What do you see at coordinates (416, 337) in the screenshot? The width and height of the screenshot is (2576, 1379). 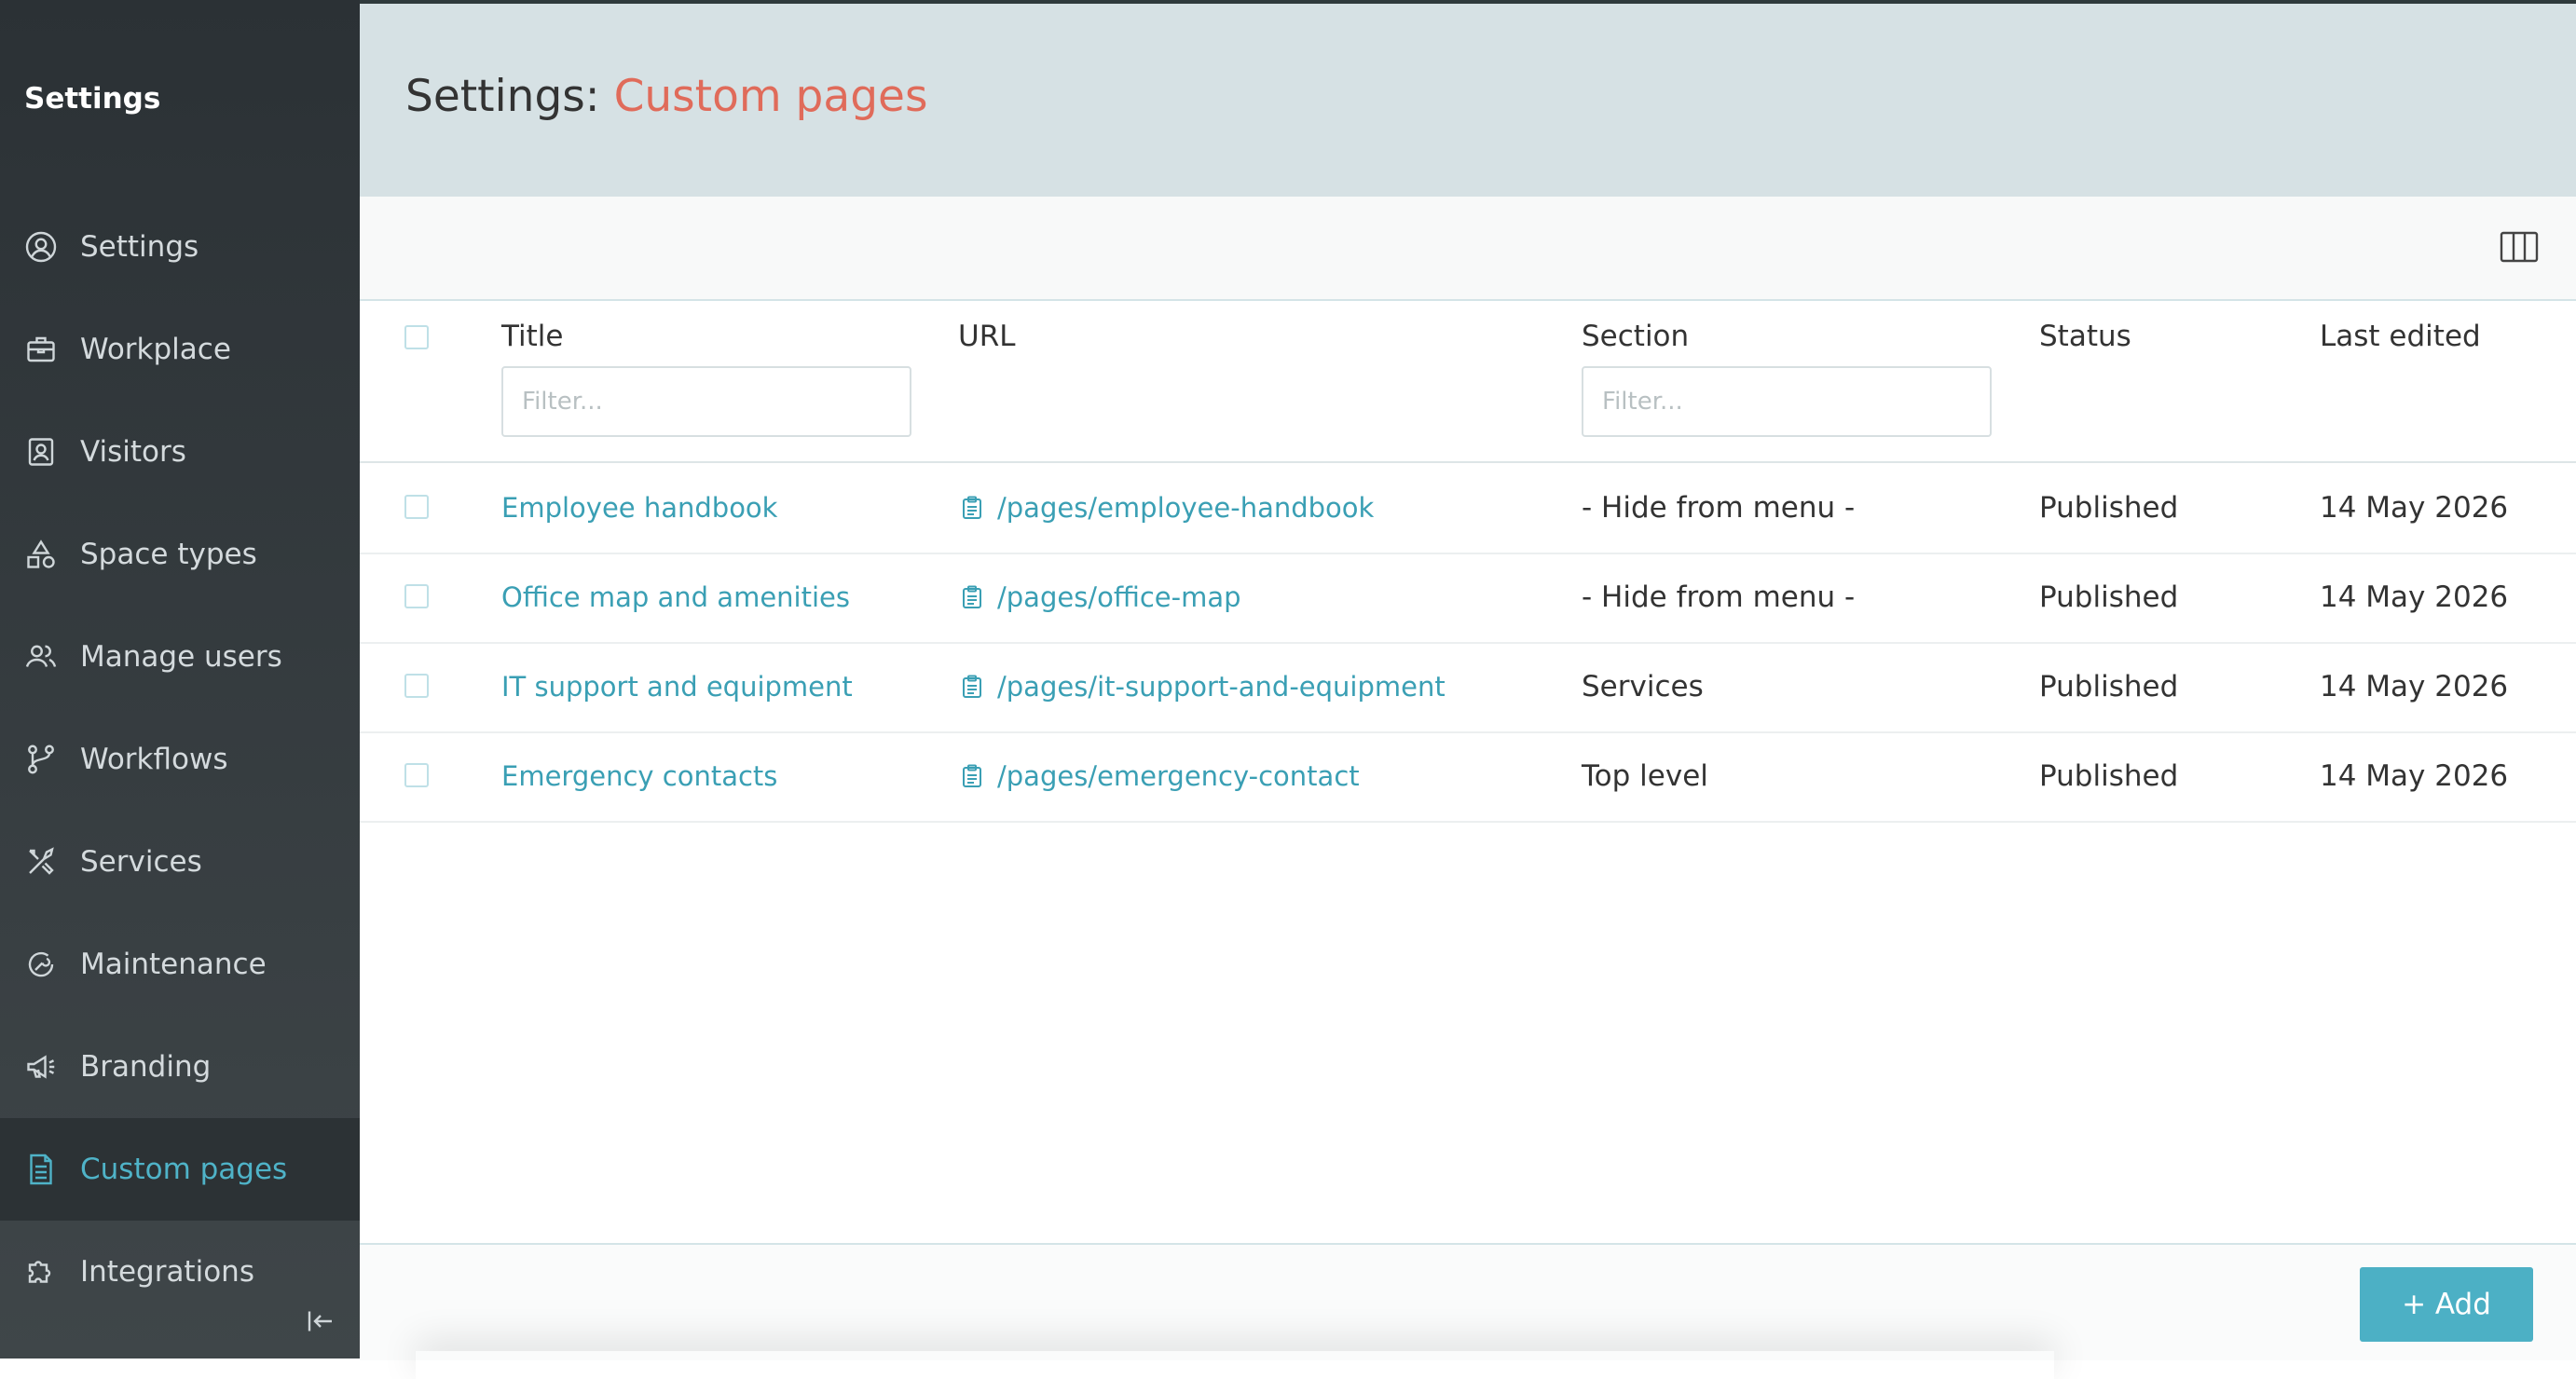 I see `select-all-checkbox` at bounding box center [416, 337].